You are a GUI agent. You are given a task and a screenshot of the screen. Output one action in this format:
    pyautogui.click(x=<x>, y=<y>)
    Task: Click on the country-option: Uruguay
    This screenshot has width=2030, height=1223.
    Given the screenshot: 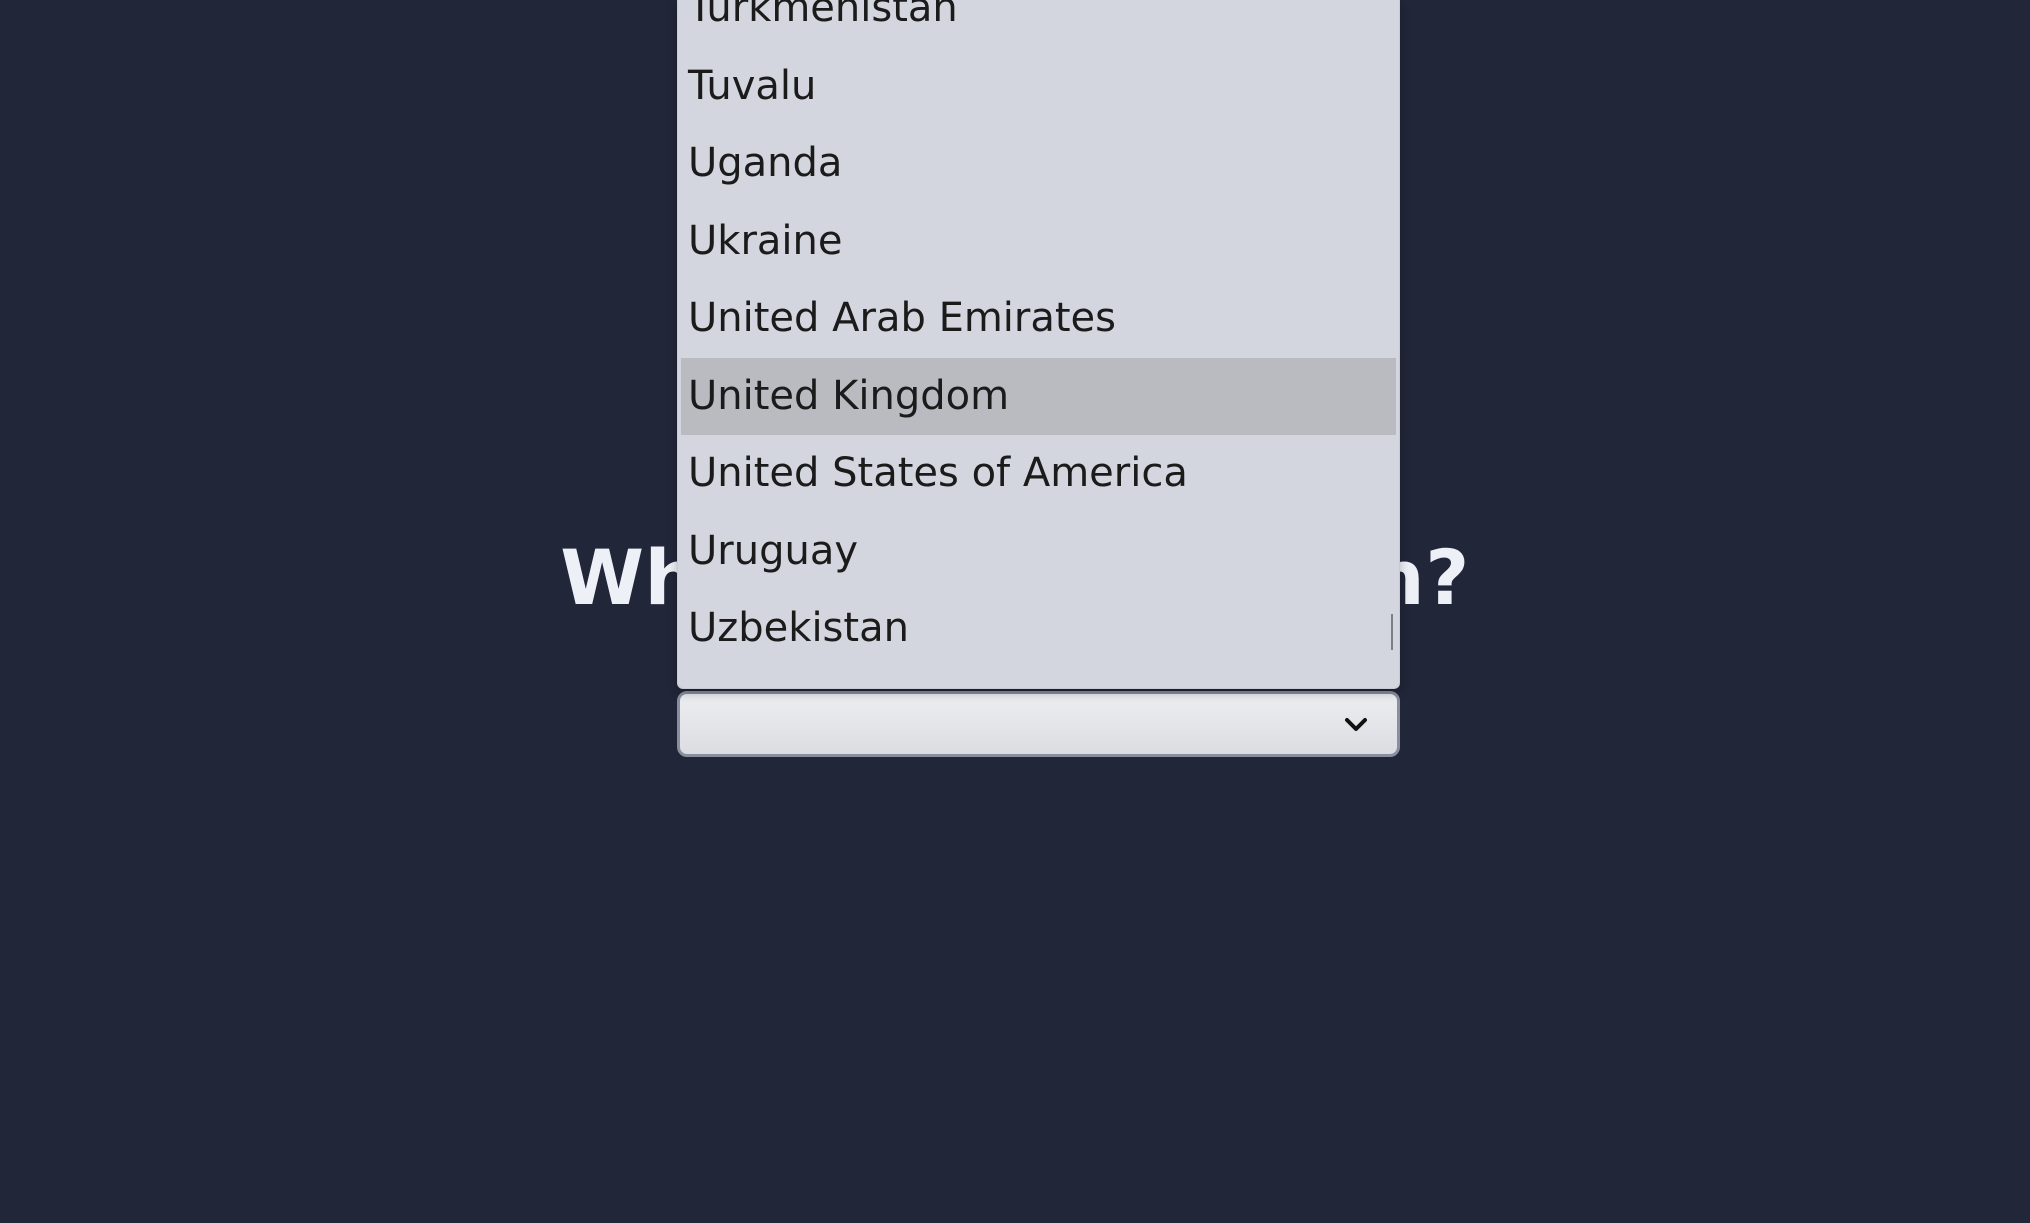 What is the action you would take?
    pyautogui.click(x=1038, y=552)
    